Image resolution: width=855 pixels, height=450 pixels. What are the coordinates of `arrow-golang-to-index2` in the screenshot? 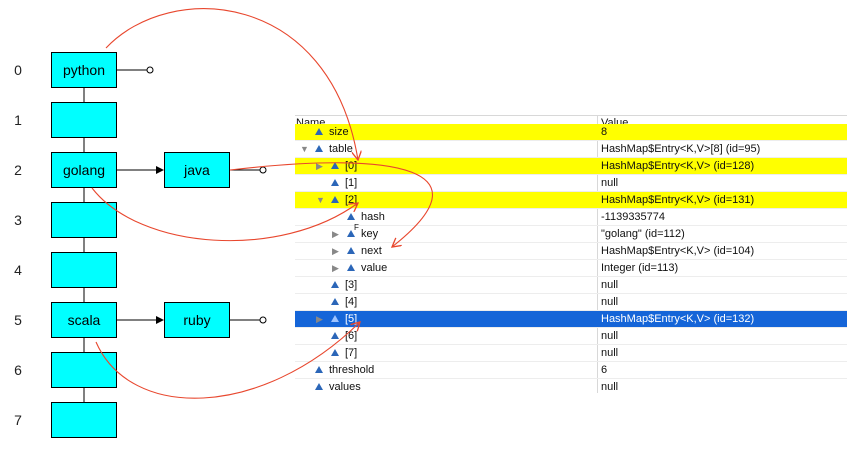 It's located at (224, 214).